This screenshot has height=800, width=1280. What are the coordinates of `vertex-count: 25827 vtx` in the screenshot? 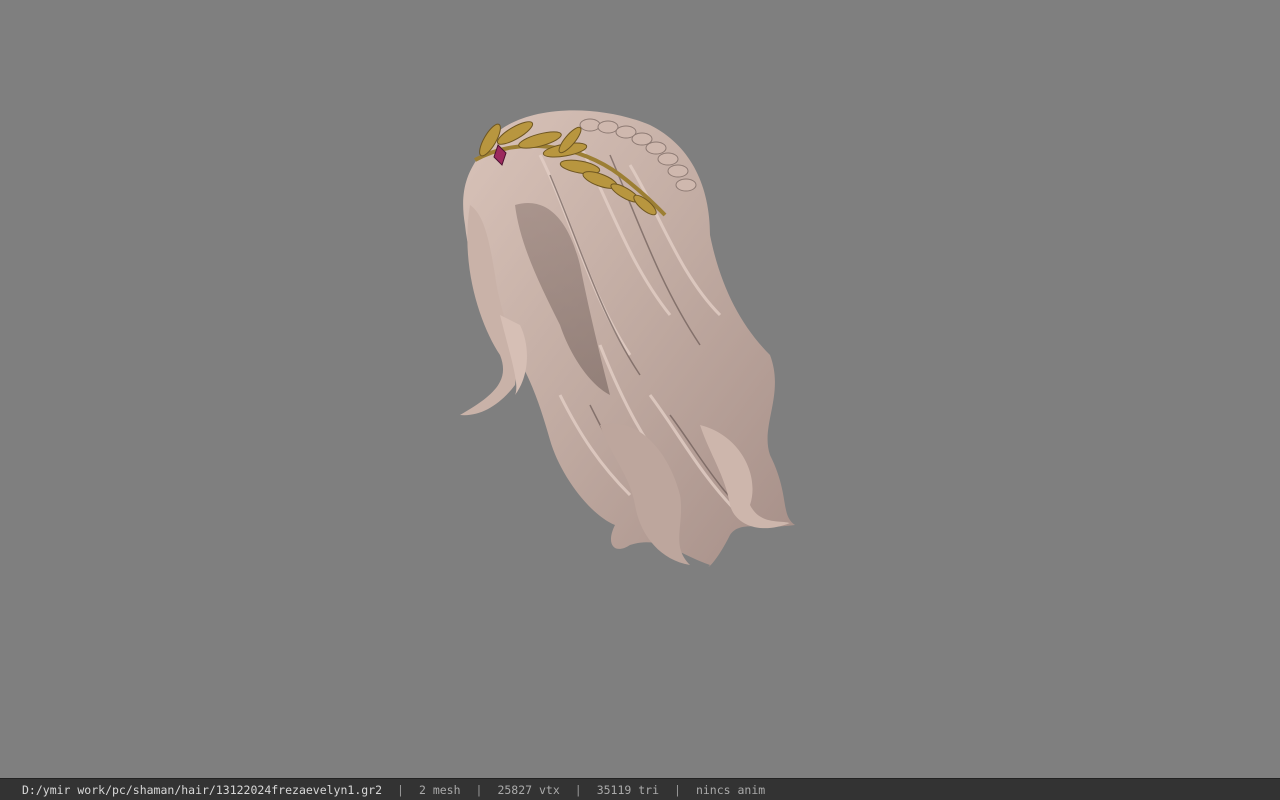 It's located at (528, 789).